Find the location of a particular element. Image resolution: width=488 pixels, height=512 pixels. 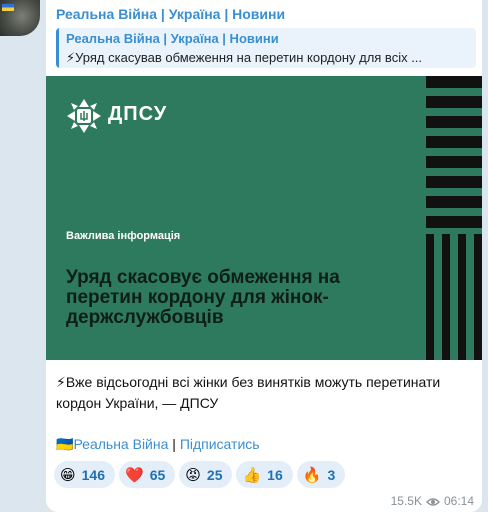

ukraine-flag-icon is located at coordinates (8, 7).